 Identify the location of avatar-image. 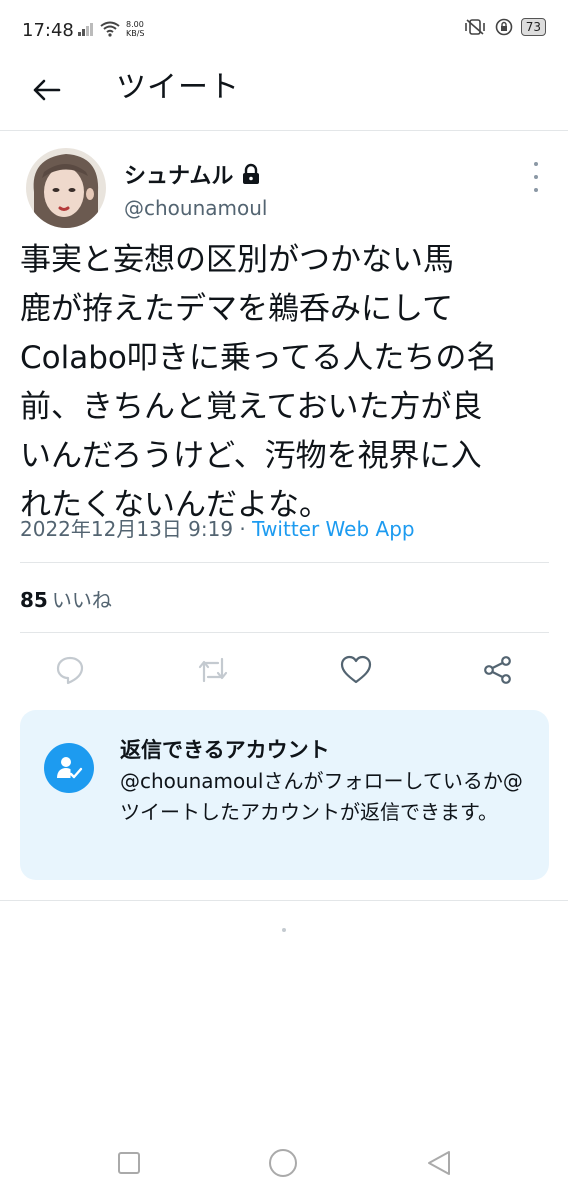
(66, 188).